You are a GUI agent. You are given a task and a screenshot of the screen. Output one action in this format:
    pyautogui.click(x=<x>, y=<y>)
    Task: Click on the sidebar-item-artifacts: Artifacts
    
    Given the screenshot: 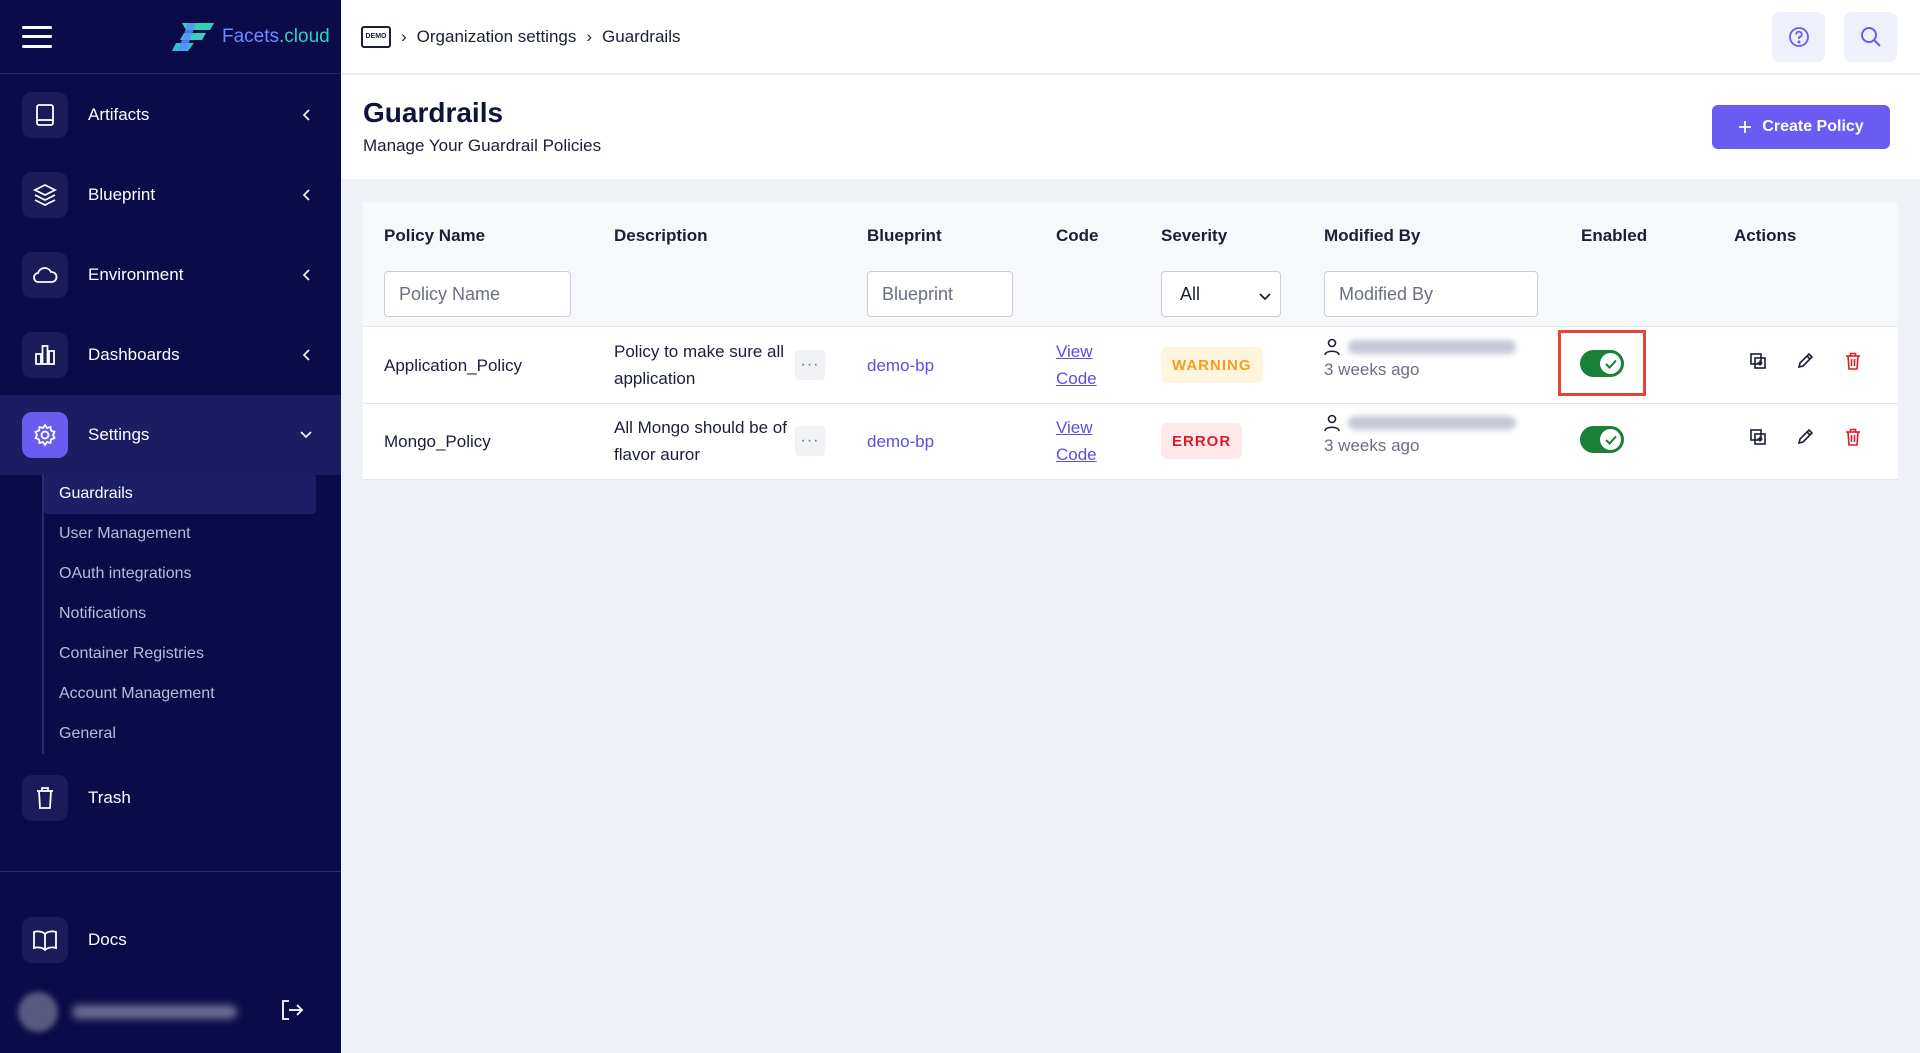 What is the action you would take?
    pyautogui.click(x=170, y=115)
    